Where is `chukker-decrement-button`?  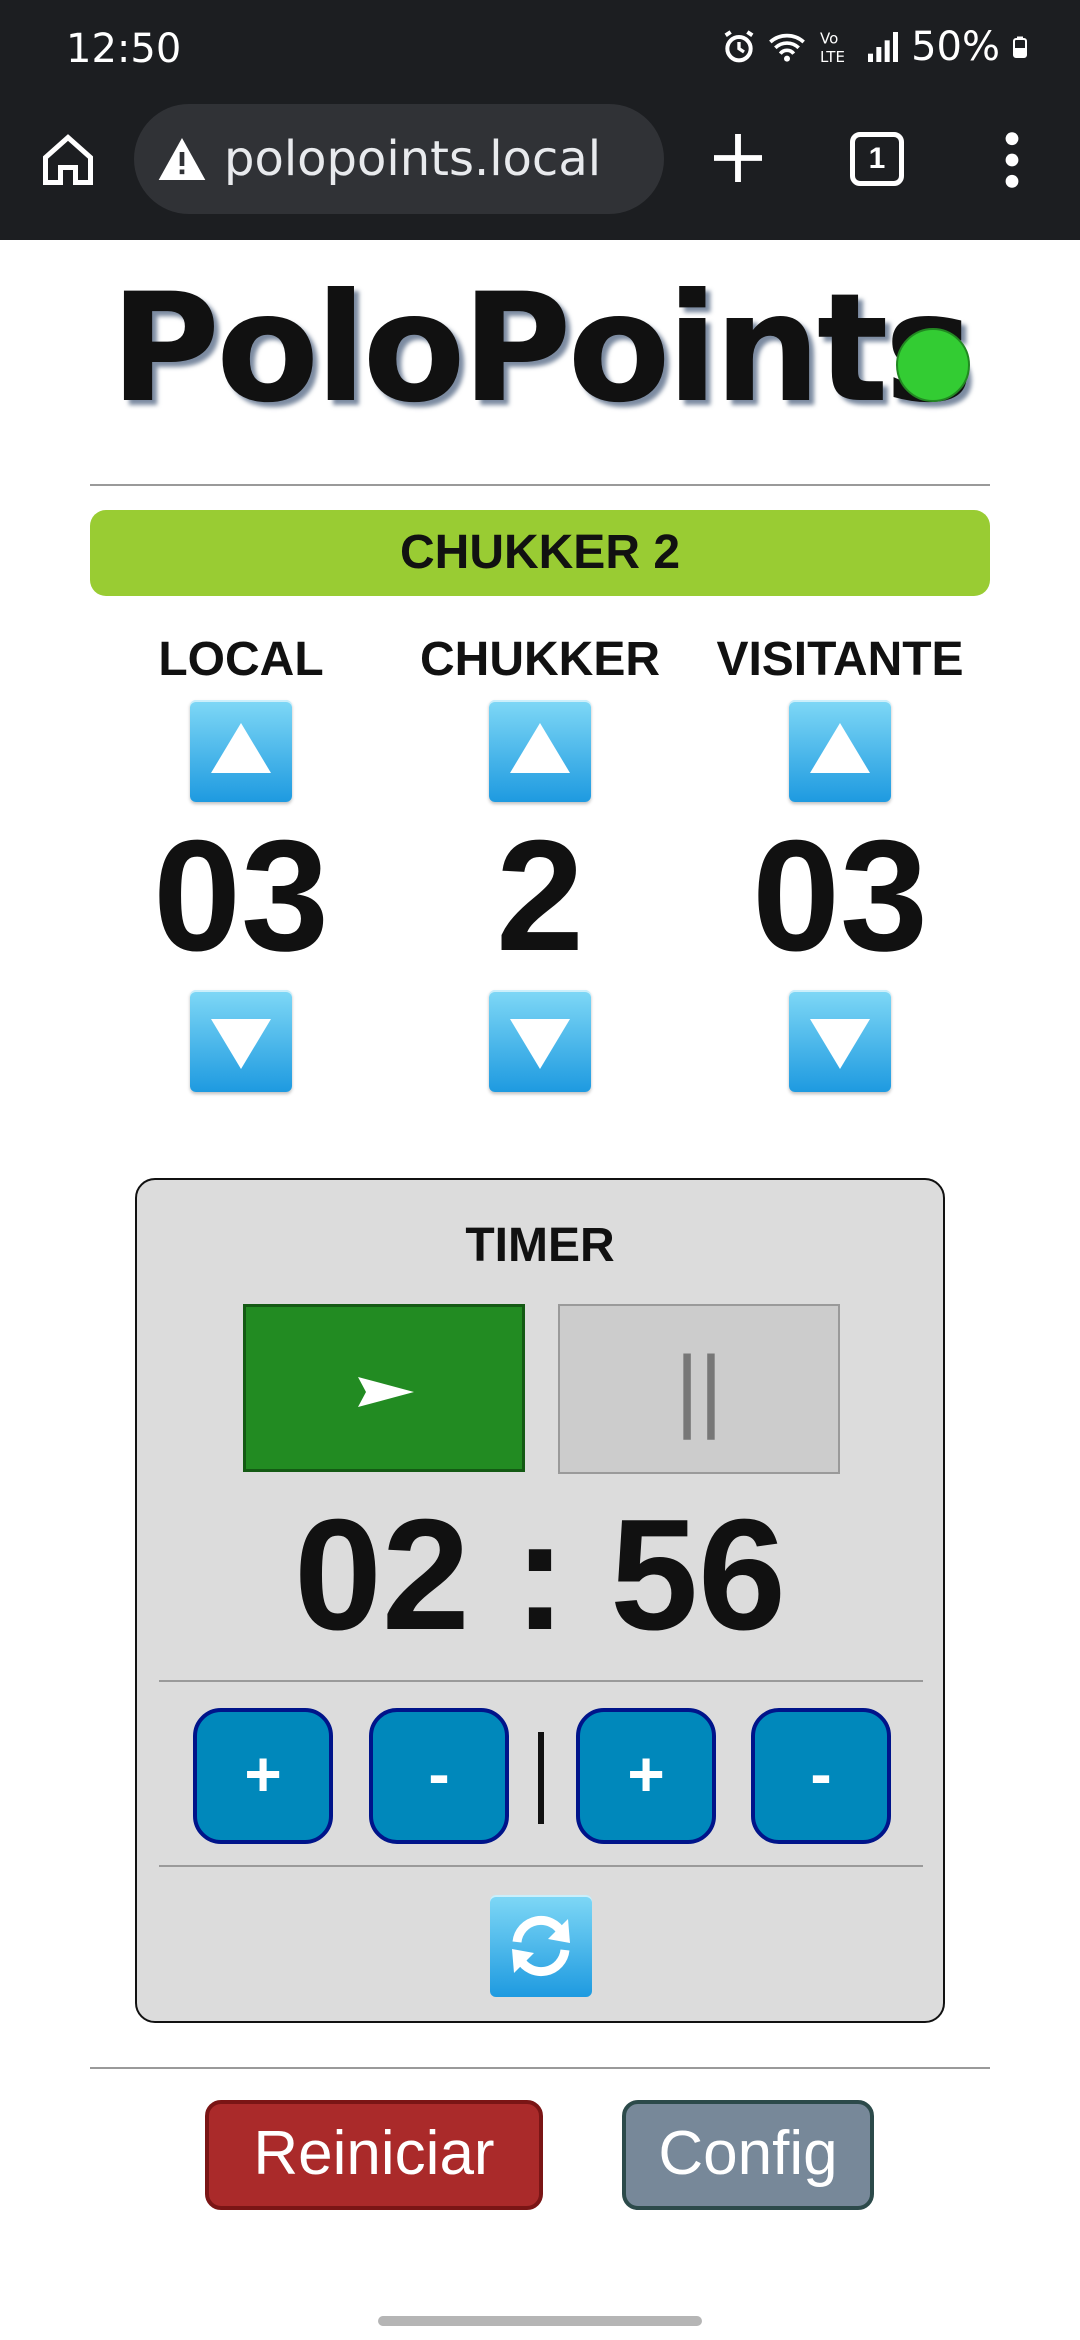 chukker-decrement-button is located at coordinates (540, 1041).